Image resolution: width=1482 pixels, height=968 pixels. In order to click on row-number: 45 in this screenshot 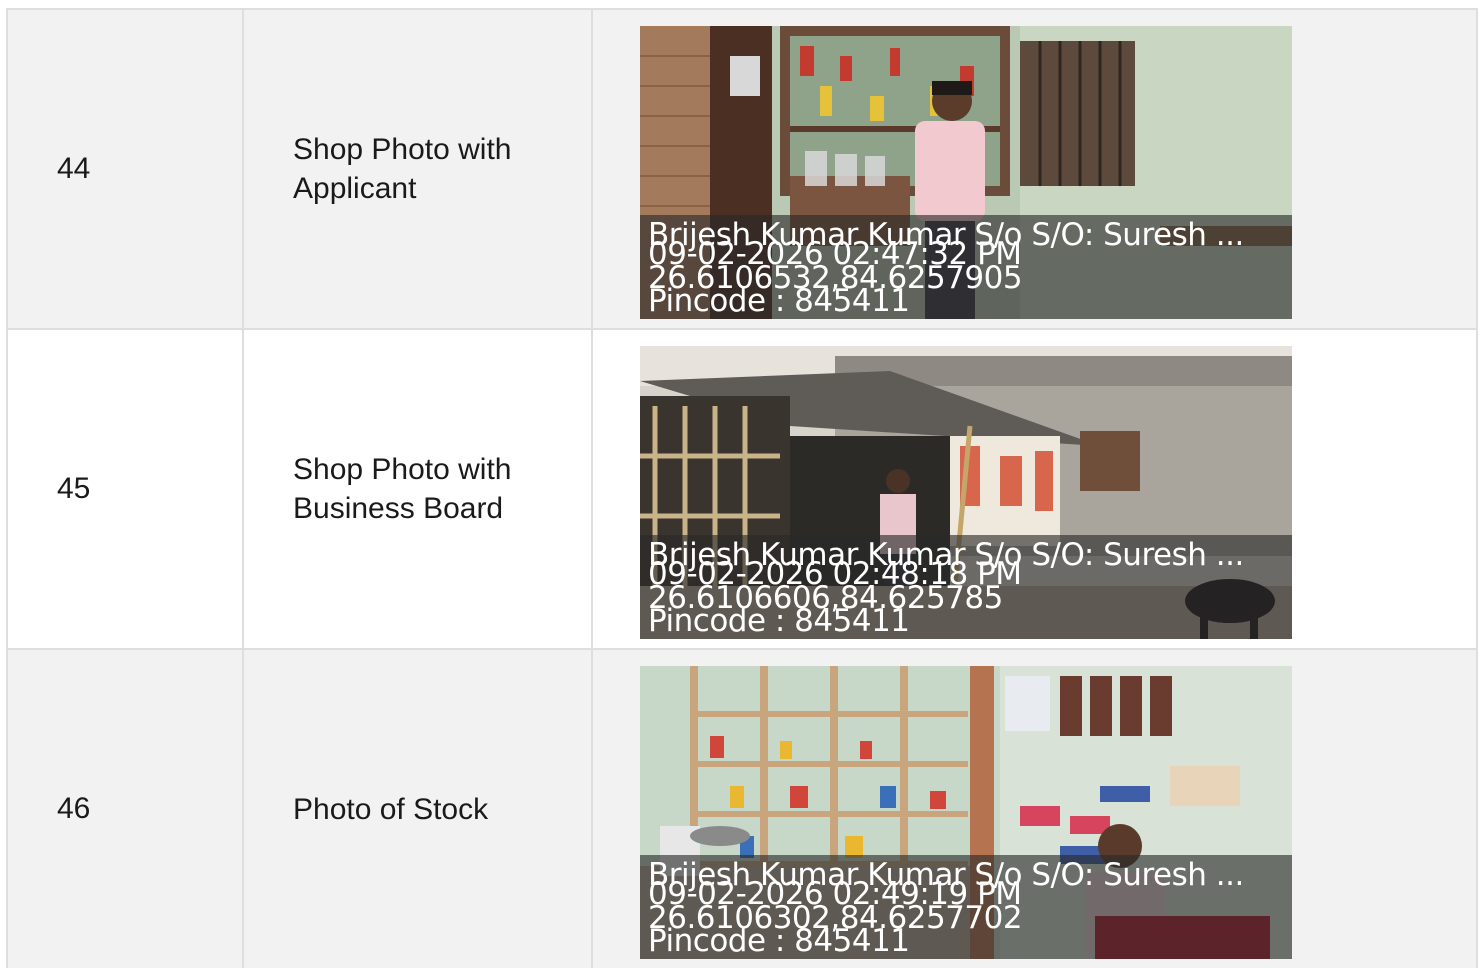, I will do `click(126, 489)`.